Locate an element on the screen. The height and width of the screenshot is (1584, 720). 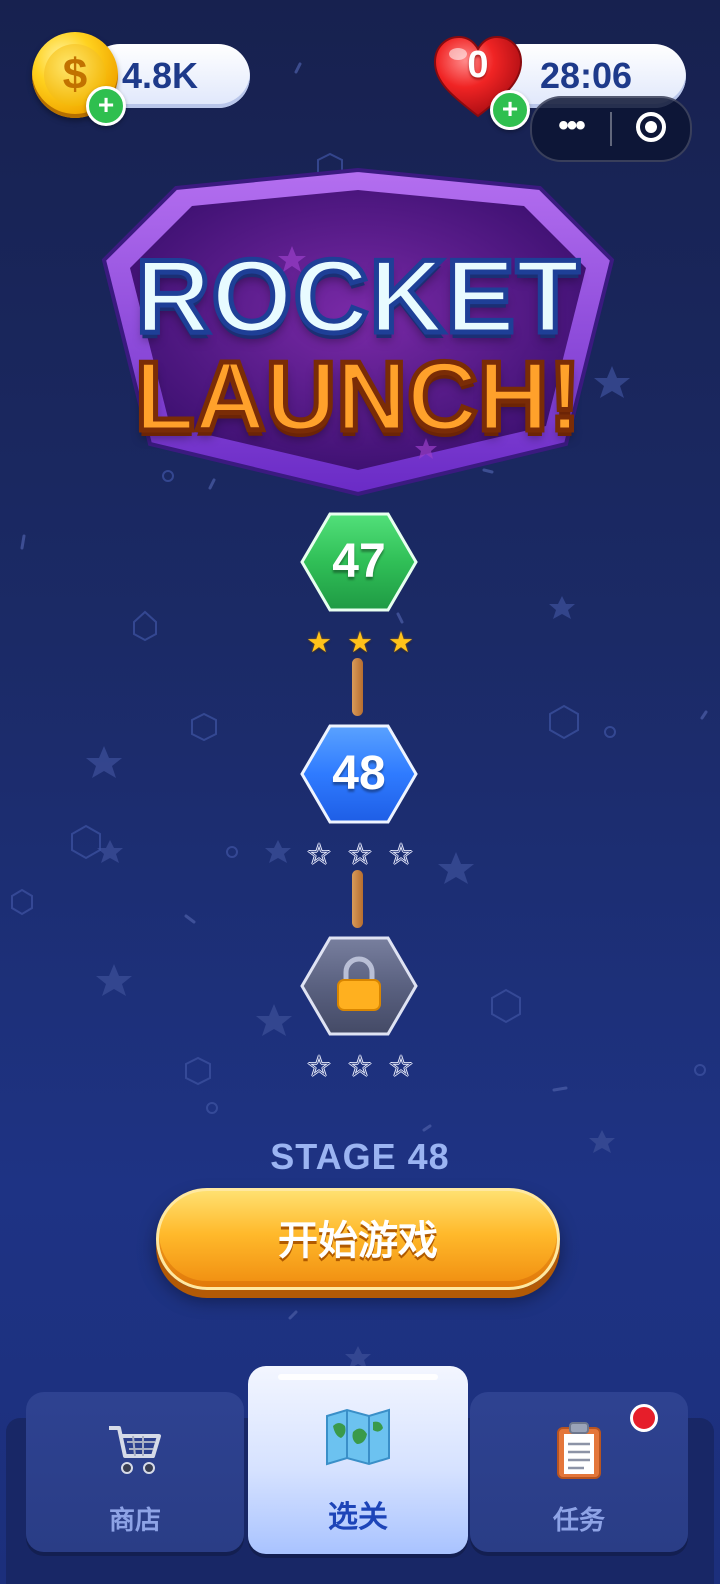
add-coins-button: + is located at coordinates (106, 106).